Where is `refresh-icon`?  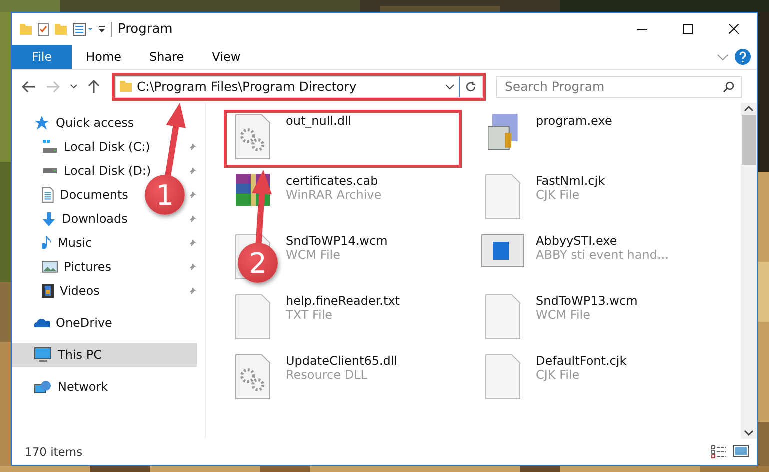
refresh-icon is located at coordinates (471, 86).